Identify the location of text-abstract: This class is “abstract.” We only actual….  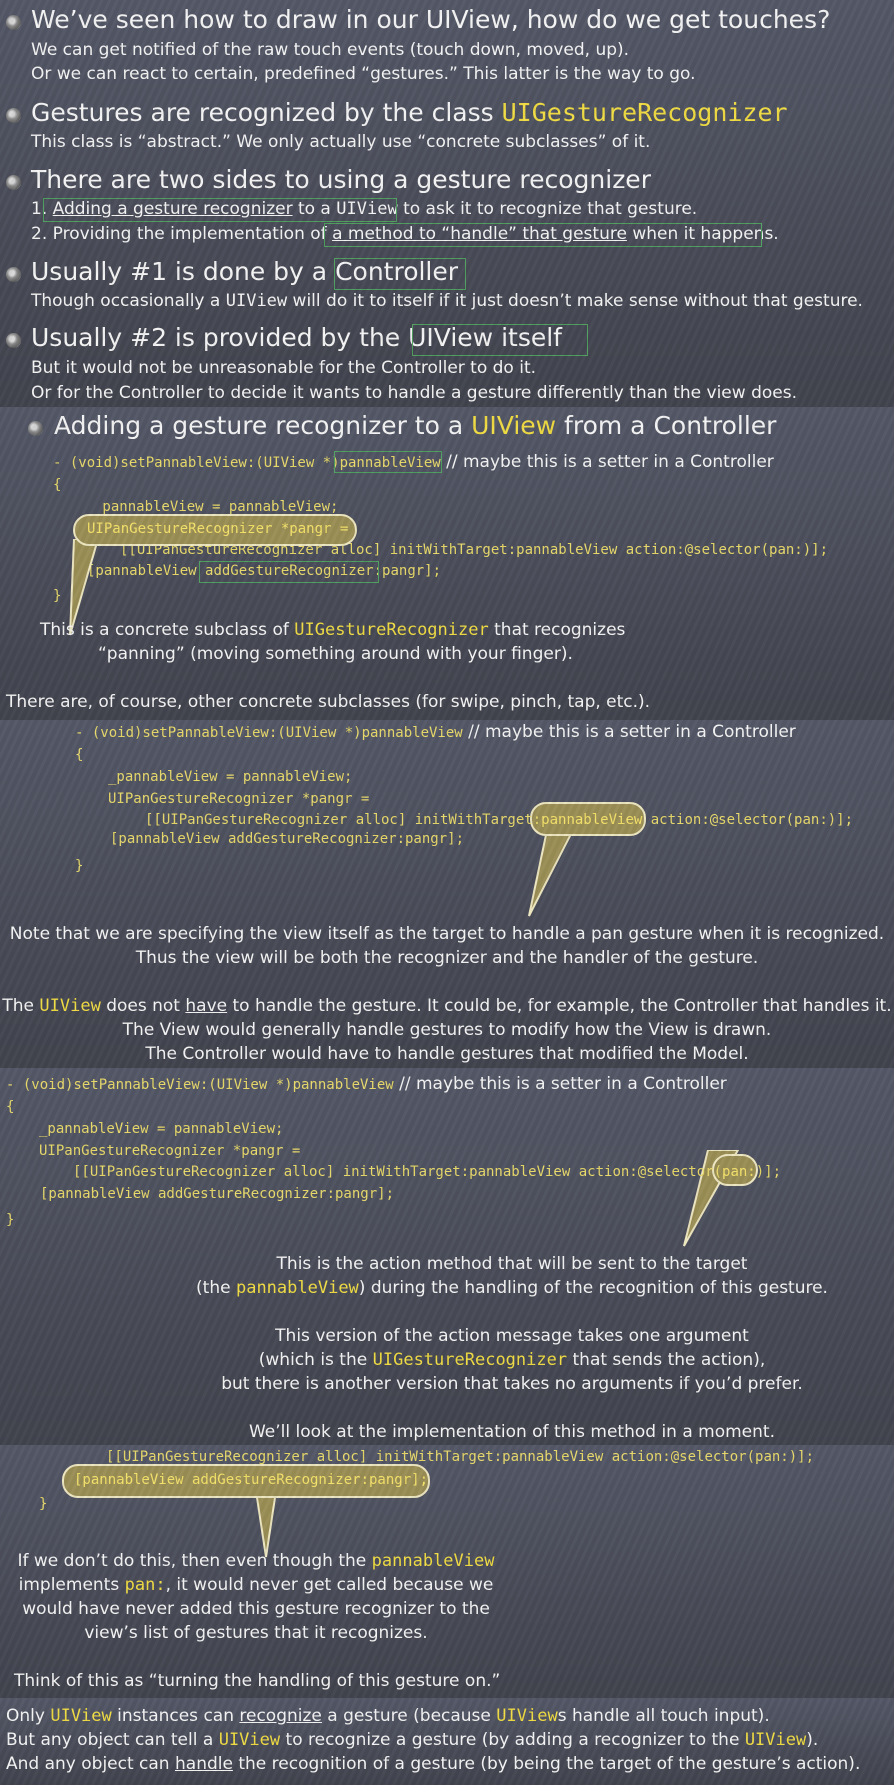
(341, 142).